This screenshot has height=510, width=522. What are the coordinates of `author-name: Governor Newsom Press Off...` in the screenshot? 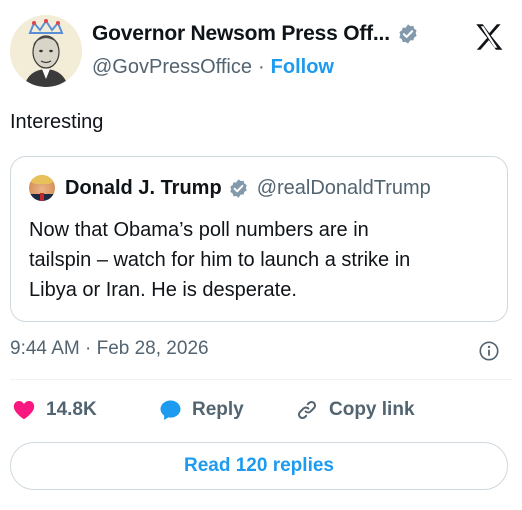 It's located at (241, 34).